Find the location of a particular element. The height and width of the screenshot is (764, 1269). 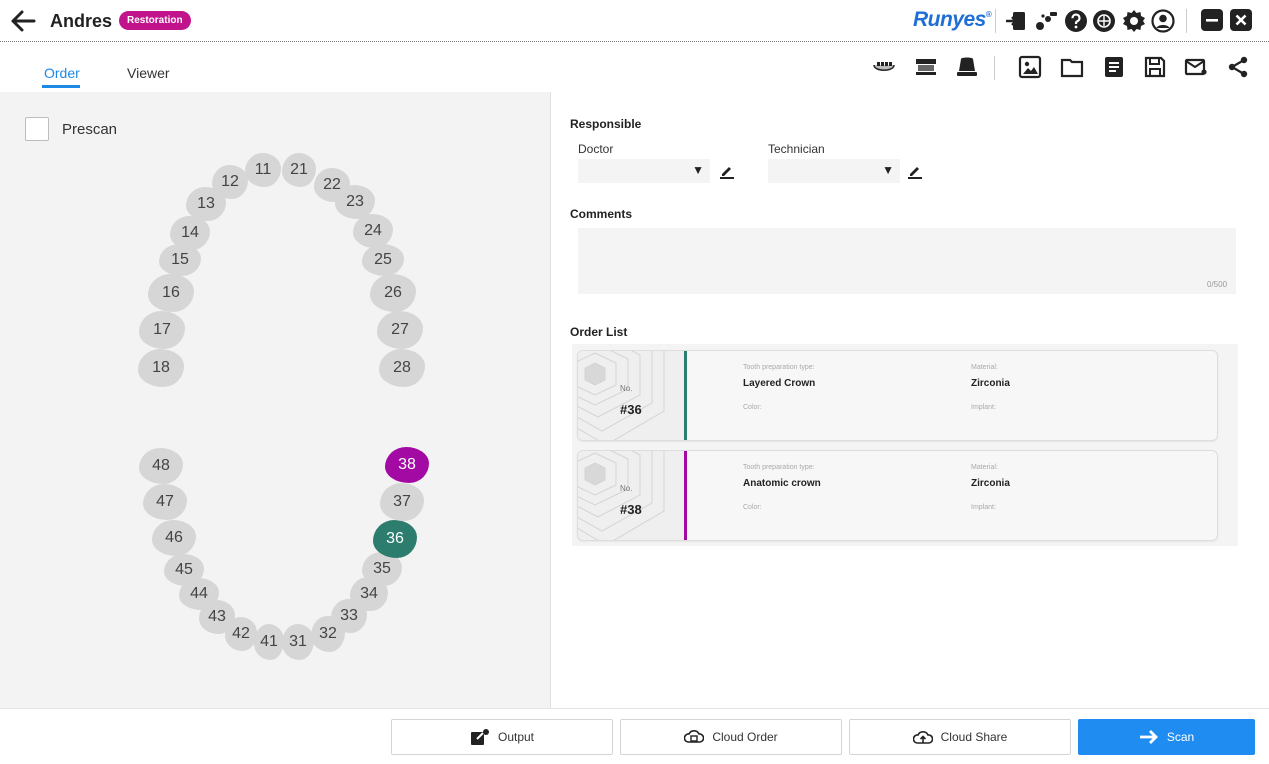

tab-order: Order is located at coordinates (62, 73).